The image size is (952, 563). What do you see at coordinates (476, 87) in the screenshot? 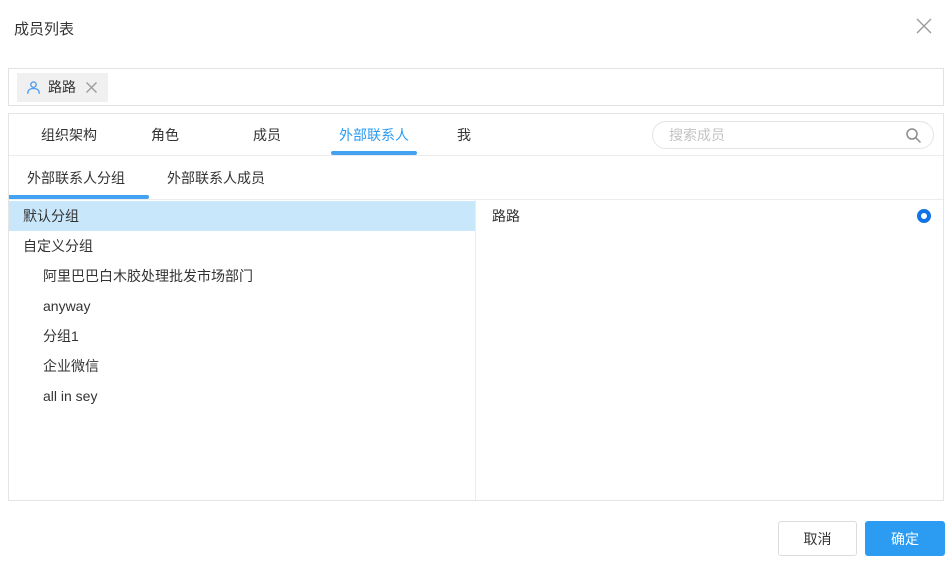
I see `selected-members-box: 路路` at bounding box center [476, 87].